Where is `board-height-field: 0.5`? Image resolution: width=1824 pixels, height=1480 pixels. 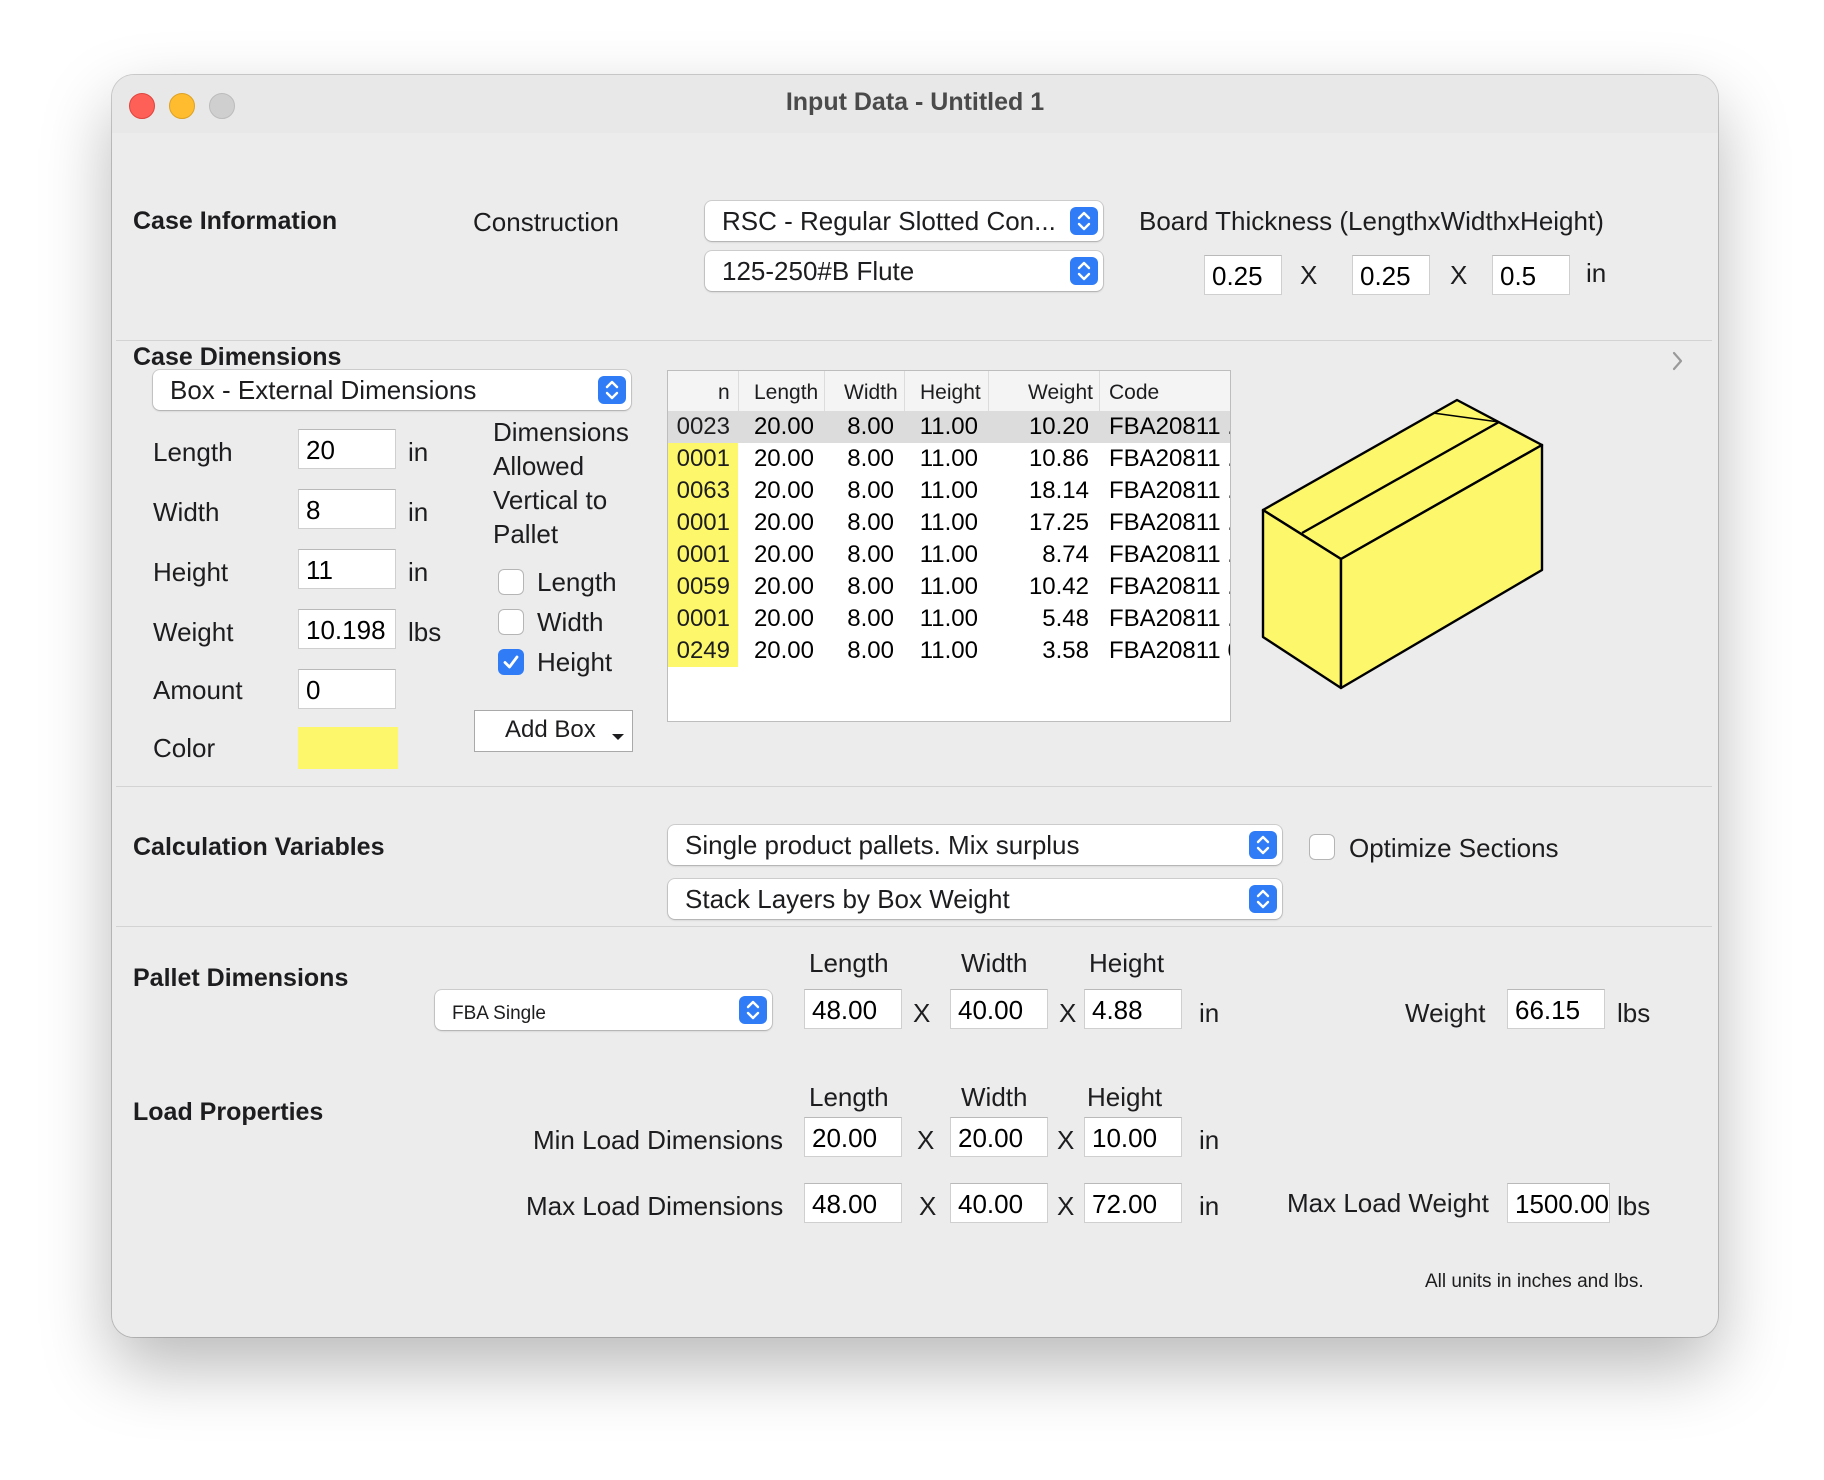 board-height-field: 0.5 is located at coordinates (1531, 275).